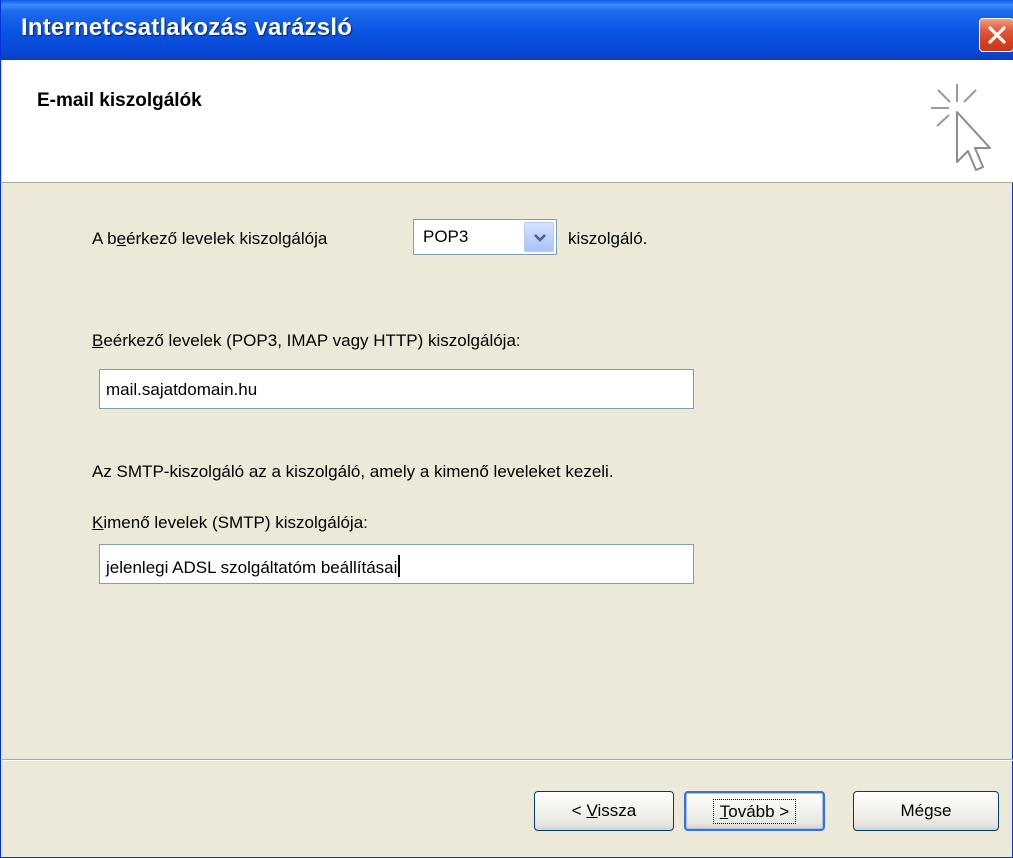 This screenshot has width=1013, height=858. Describe the element at coordinates (507, 121) in the screenshot. I see `header-panel: E-mail kiszolgálók` at that location.